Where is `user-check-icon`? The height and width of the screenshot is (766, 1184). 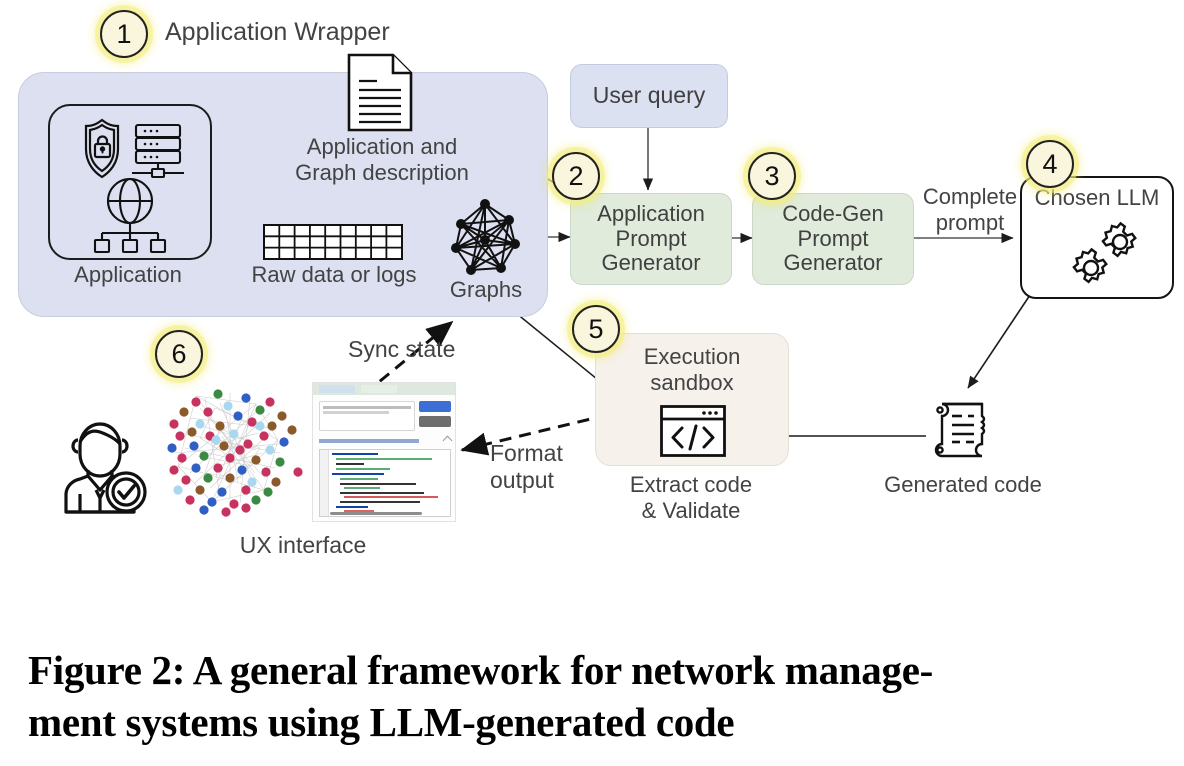
user-check-icon is located at coordinates (104, 466).